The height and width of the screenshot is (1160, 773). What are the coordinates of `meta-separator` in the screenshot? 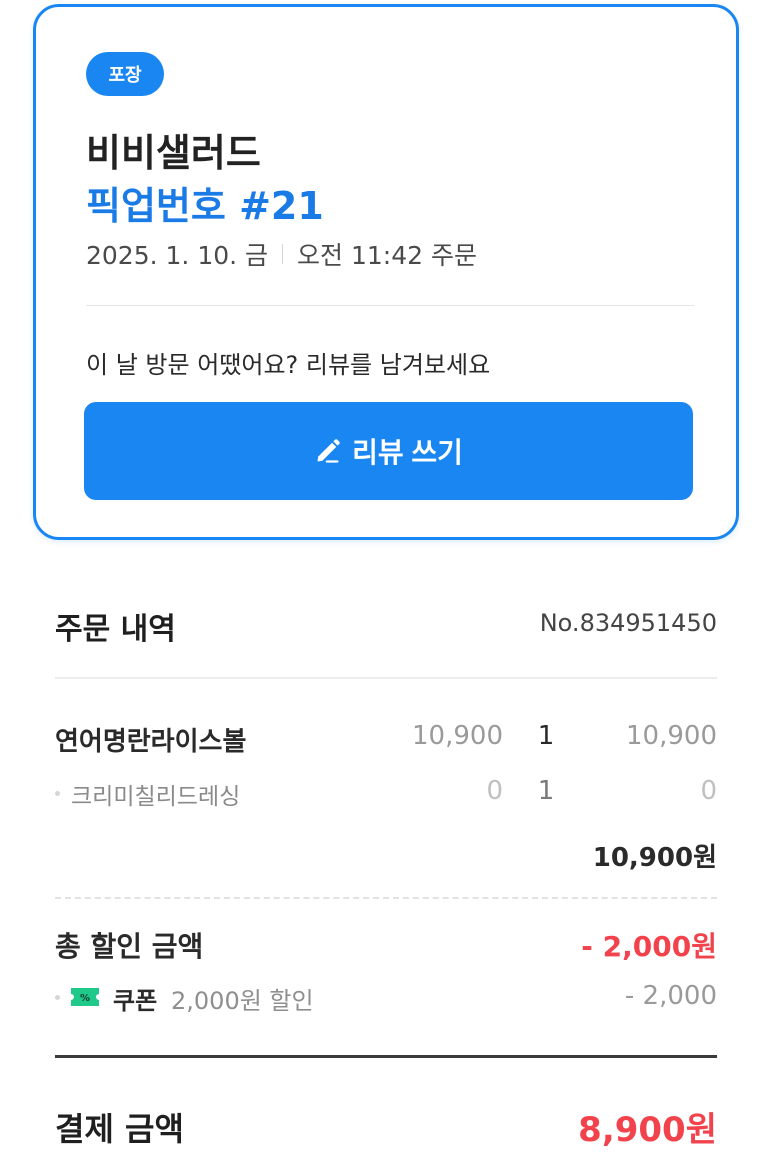 It's located at (283, 254).